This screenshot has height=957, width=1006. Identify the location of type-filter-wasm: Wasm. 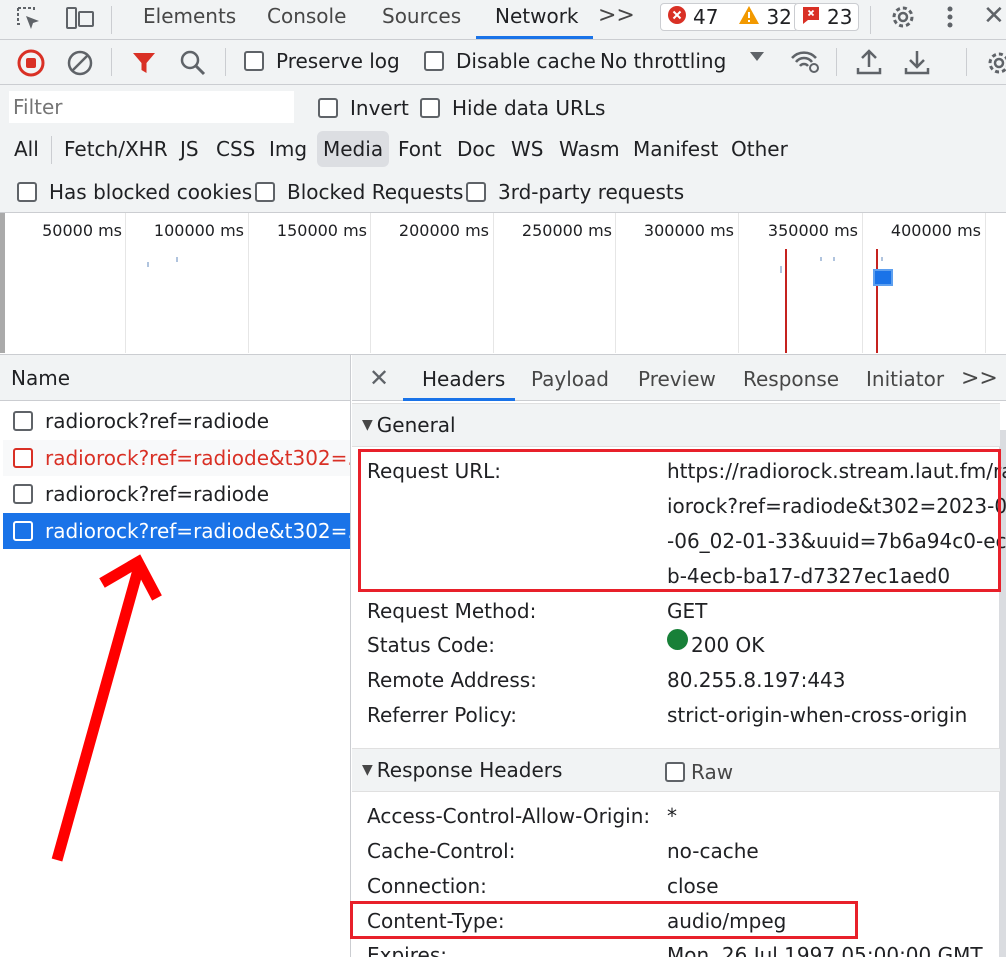
(589, 149).